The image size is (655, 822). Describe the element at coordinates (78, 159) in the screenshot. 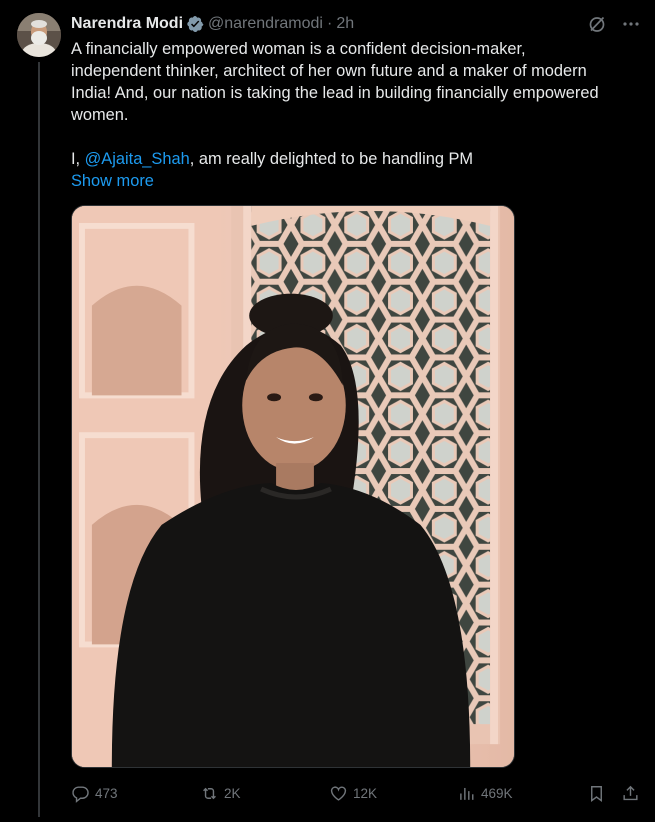

I see `tweet-text-fragment: I,` at that location.